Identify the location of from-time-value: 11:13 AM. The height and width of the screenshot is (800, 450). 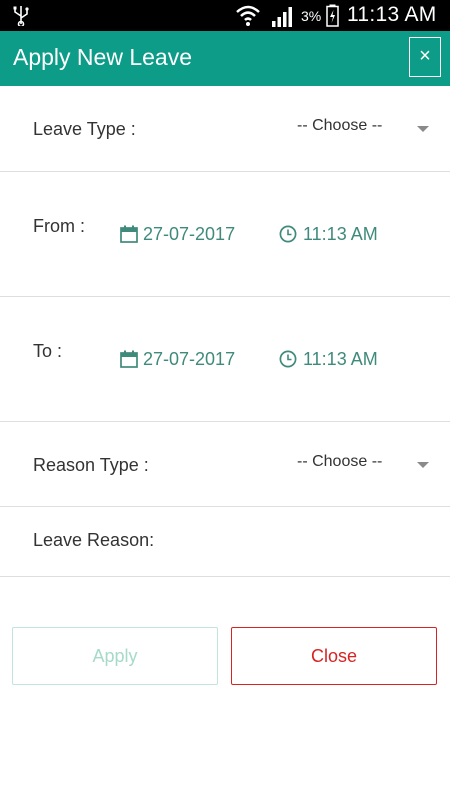
(340, 234).